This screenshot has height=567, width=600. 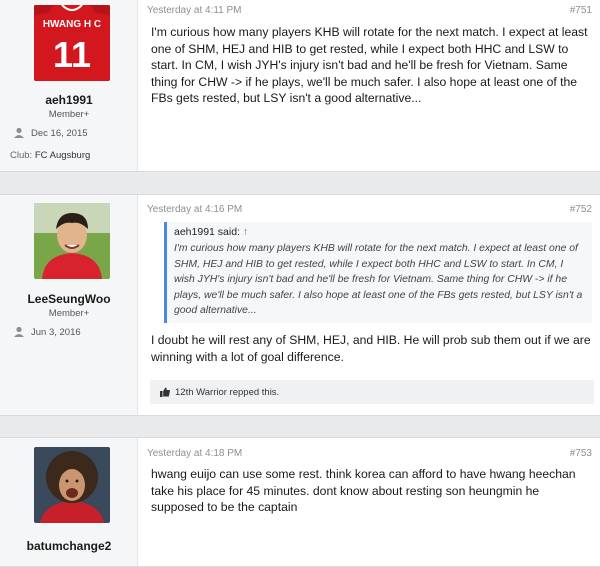 What do you see at coordinates (165, 392) in the screenshot?
I see `thumbs-up-icon` at bounding box center [165, 392].